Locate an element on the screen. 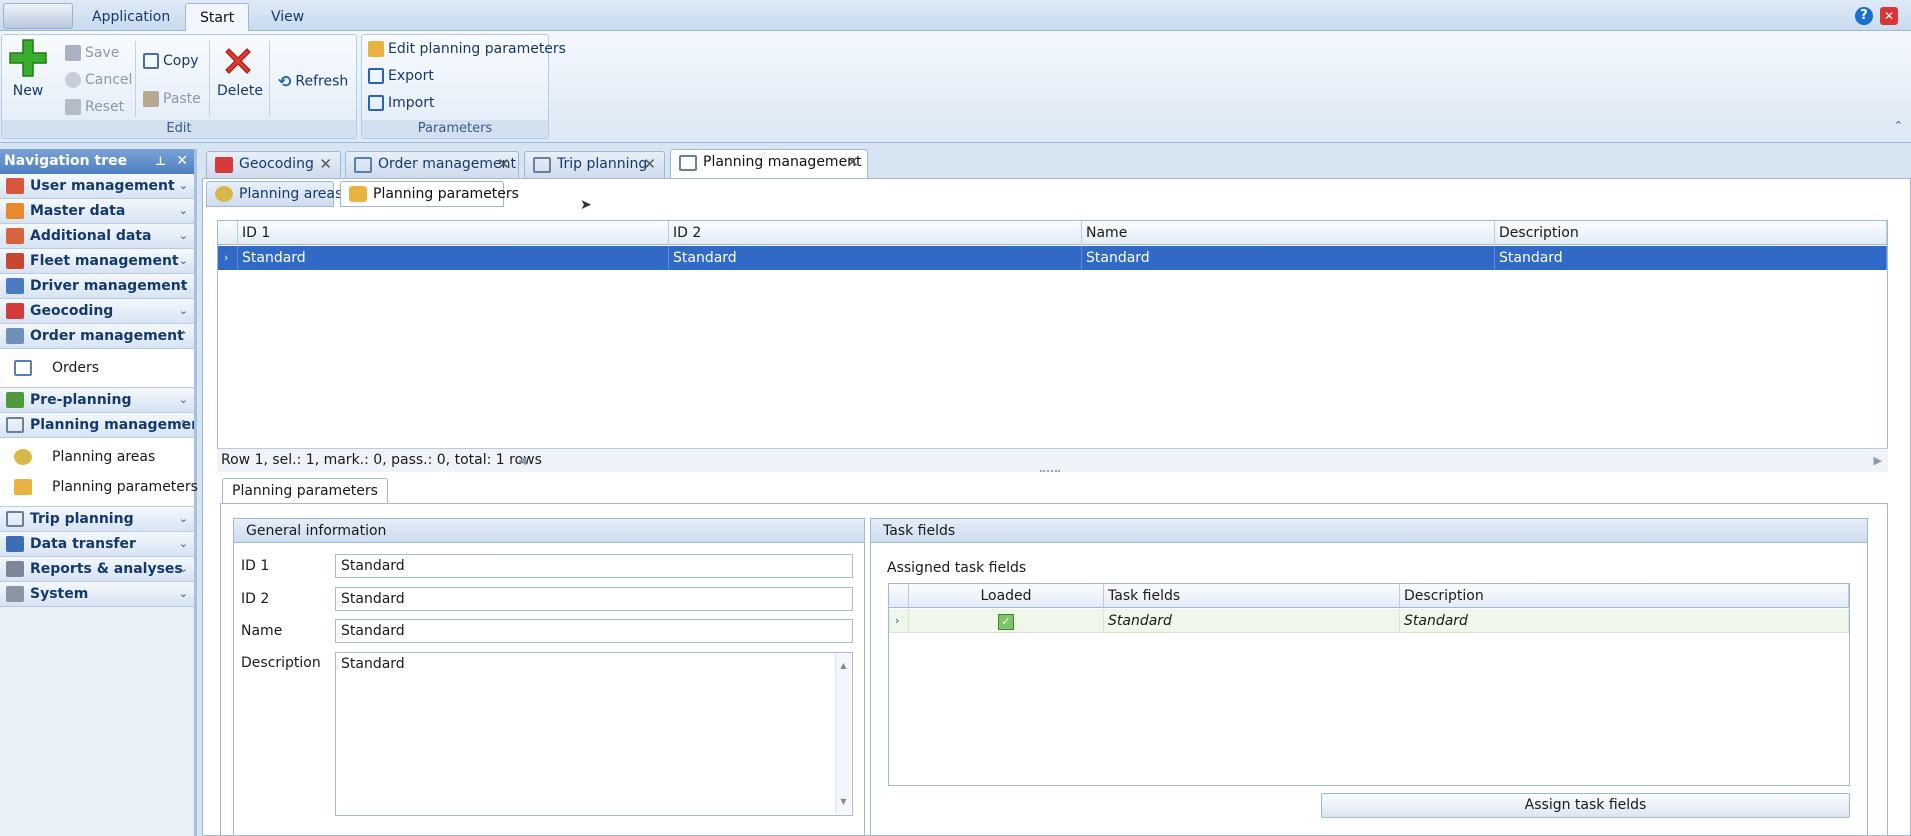  delete-button: Delete is located at coordinates (240, 71).